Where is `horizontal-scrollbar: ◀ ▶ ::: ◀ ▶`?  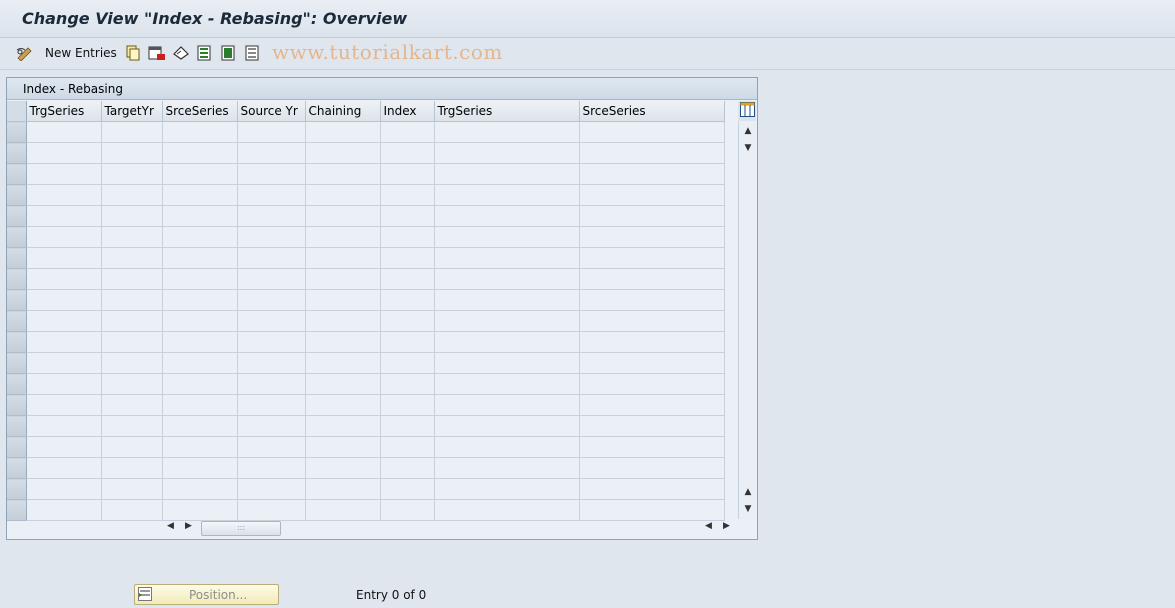 horizontal-scrollbar: ◀ ▶ ::: ◀ ▶ is located at coordinates (451, 528).